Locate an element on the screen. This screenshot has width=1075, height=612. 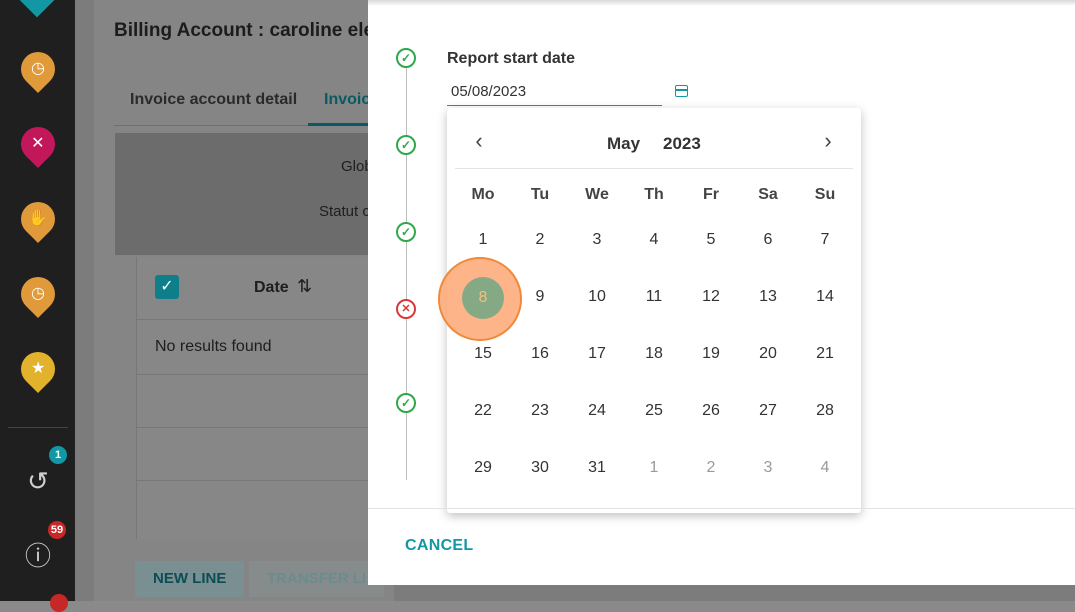
report-start-date-input is located at coordinates (554, 92).